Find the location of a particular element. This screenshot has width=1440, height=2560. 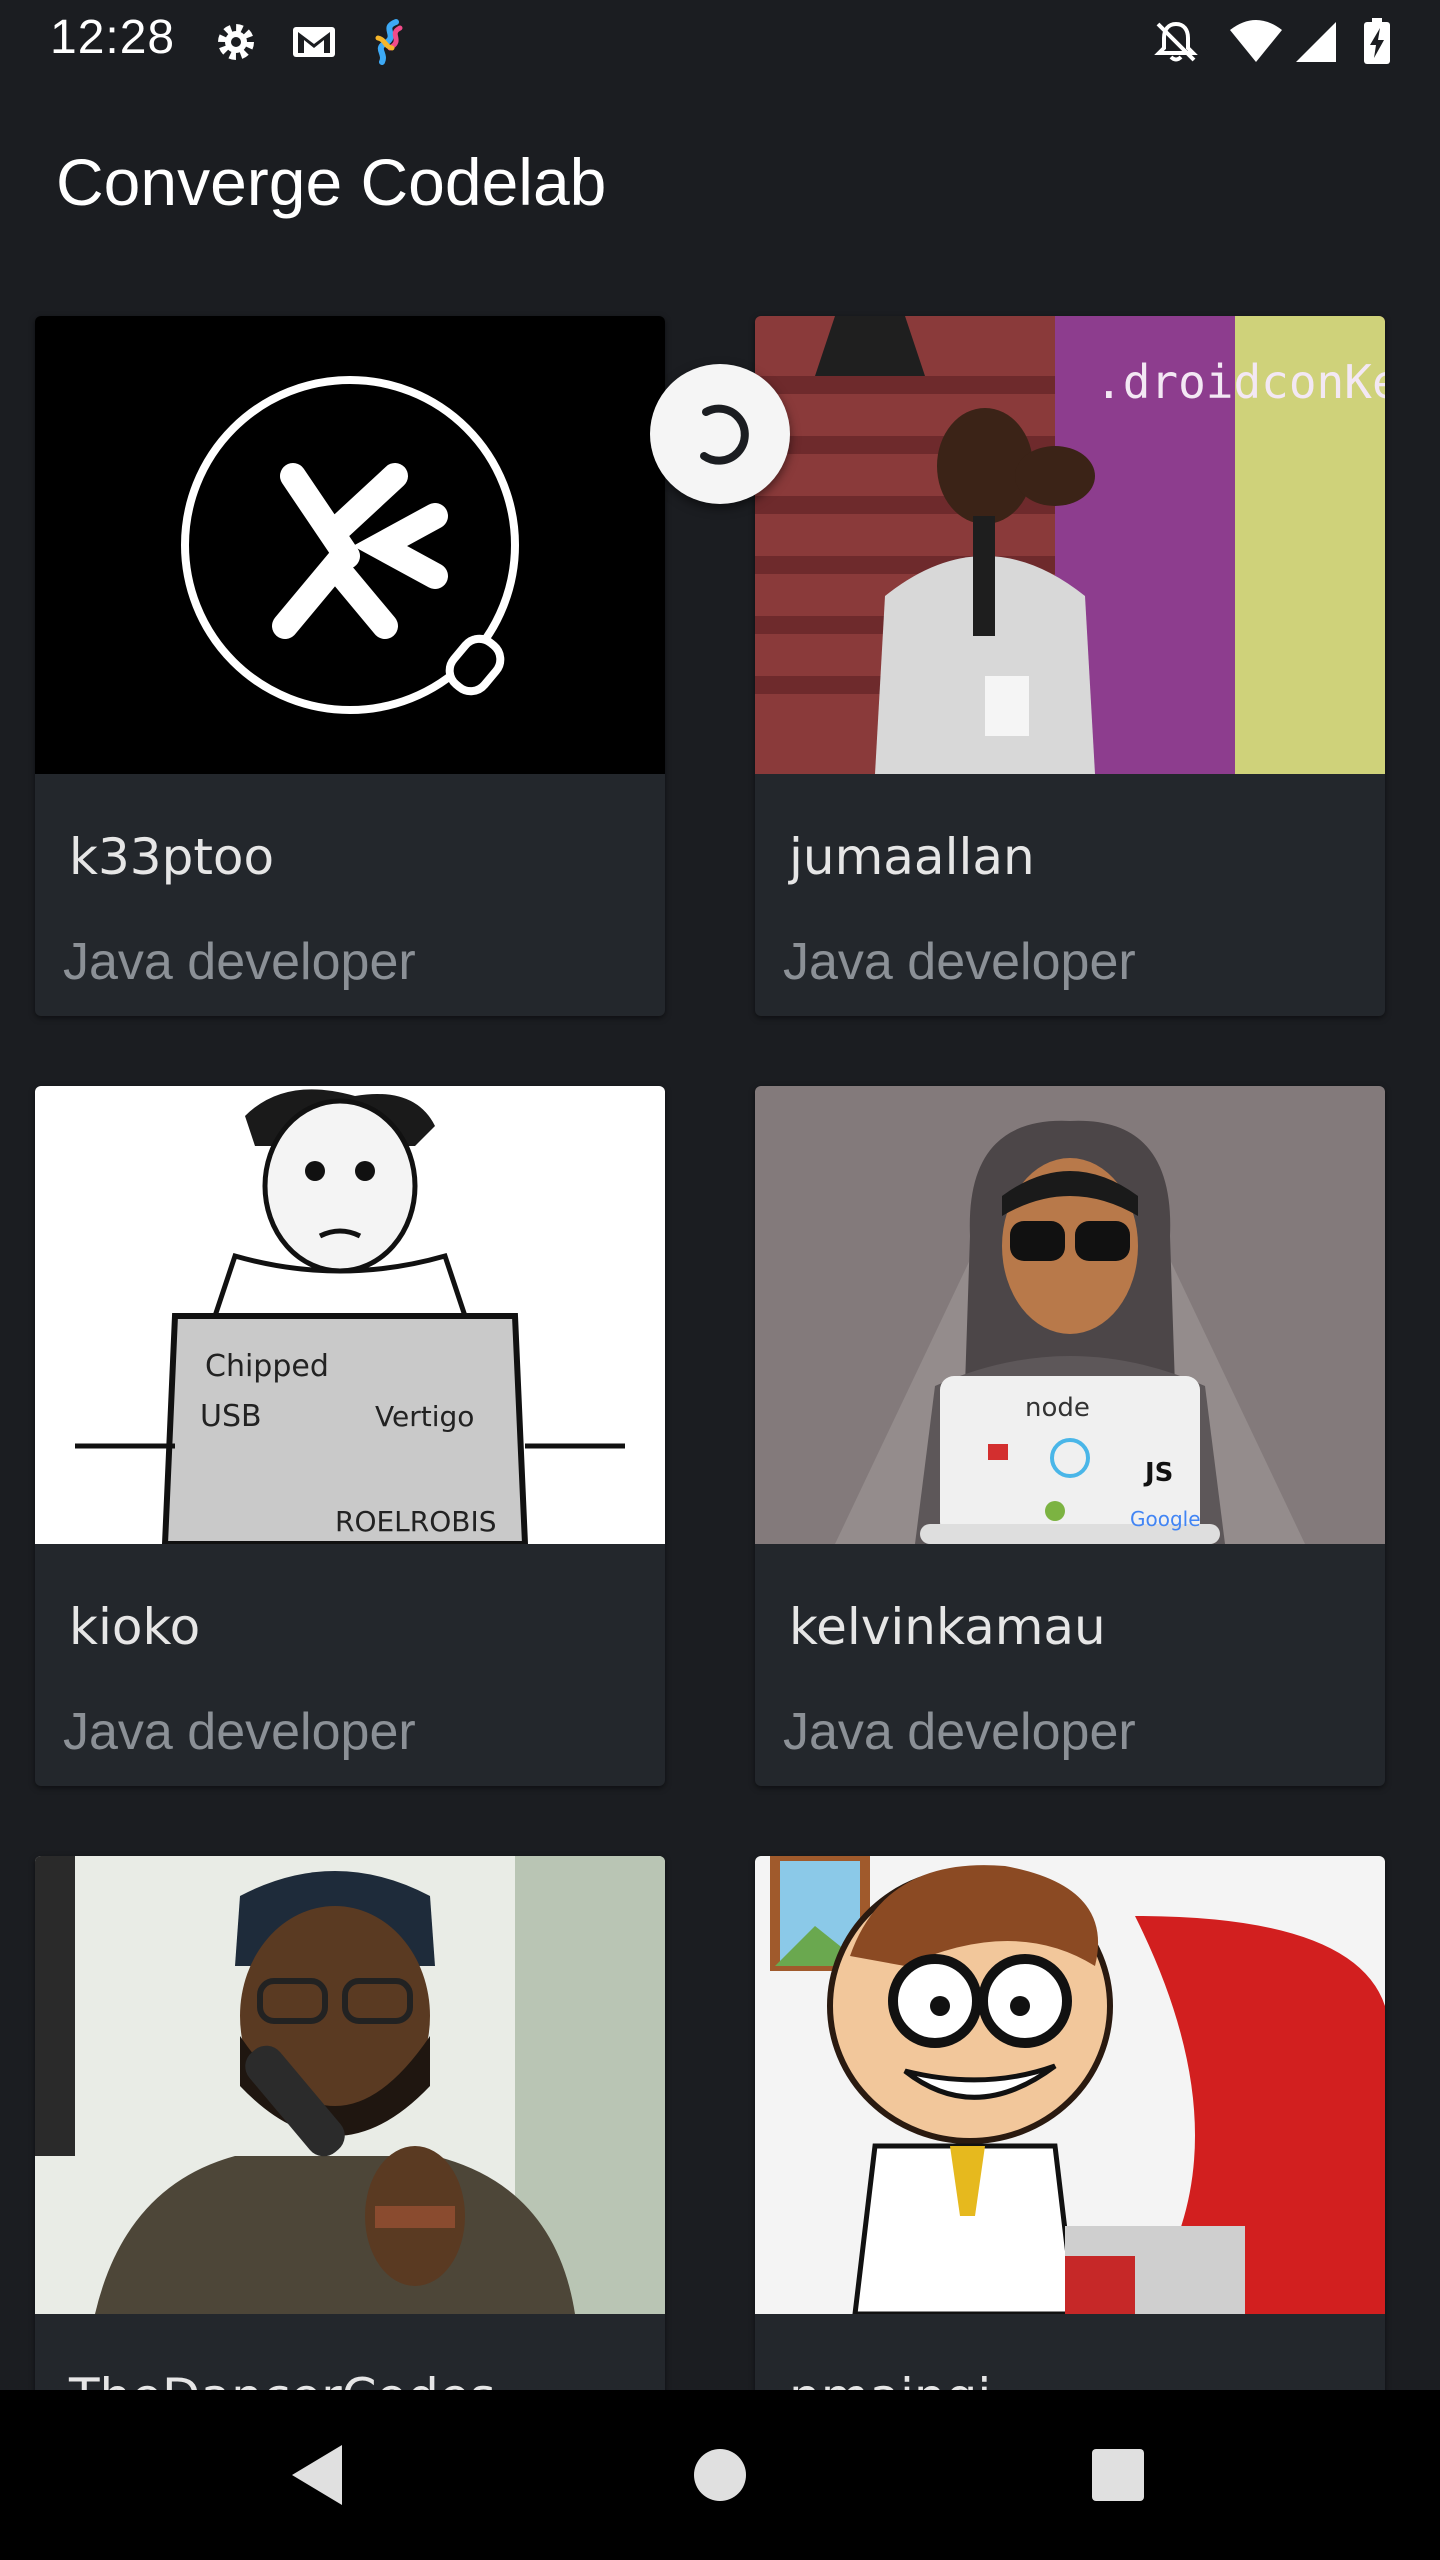

app-notification-icon is located at coordinates (390, 42).